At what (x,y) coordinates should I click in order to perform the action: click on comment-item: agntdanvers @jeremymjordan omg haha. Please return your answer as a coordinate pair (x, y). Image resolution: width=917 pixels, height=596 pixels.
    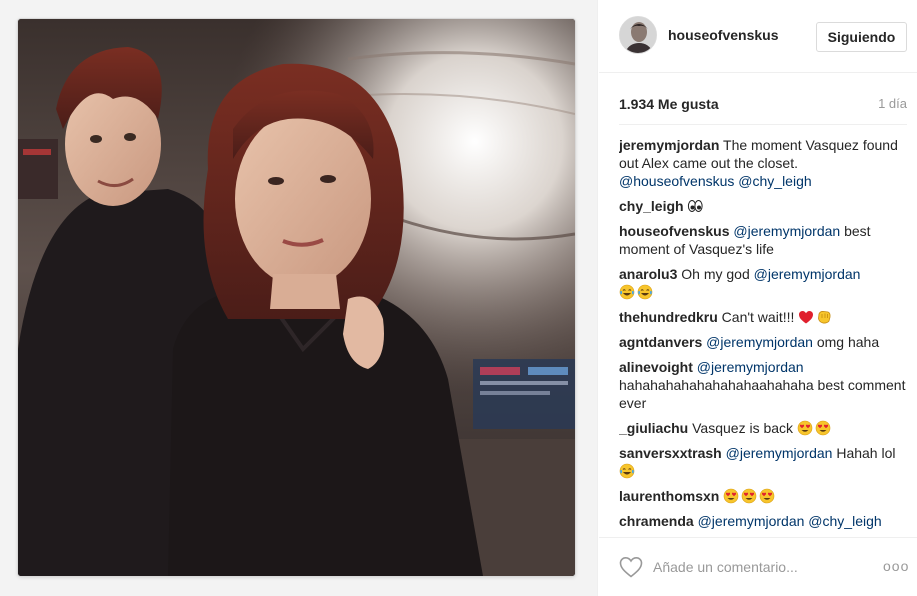
    Looking at the image, I should click on (763, 342).